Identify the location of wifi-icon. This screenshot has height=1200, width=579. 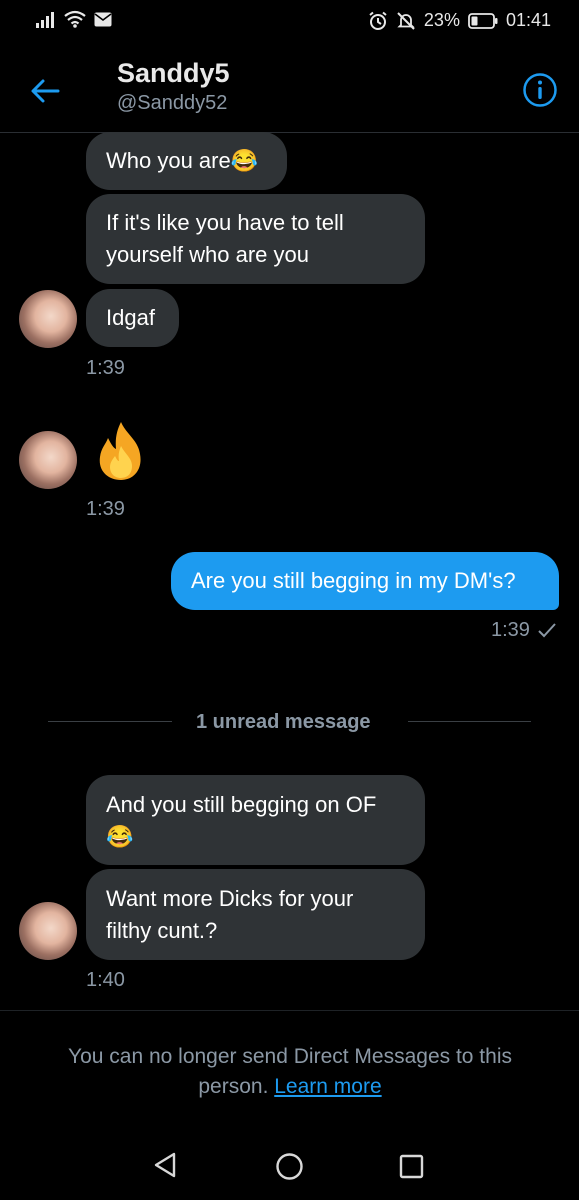
(75, 19).